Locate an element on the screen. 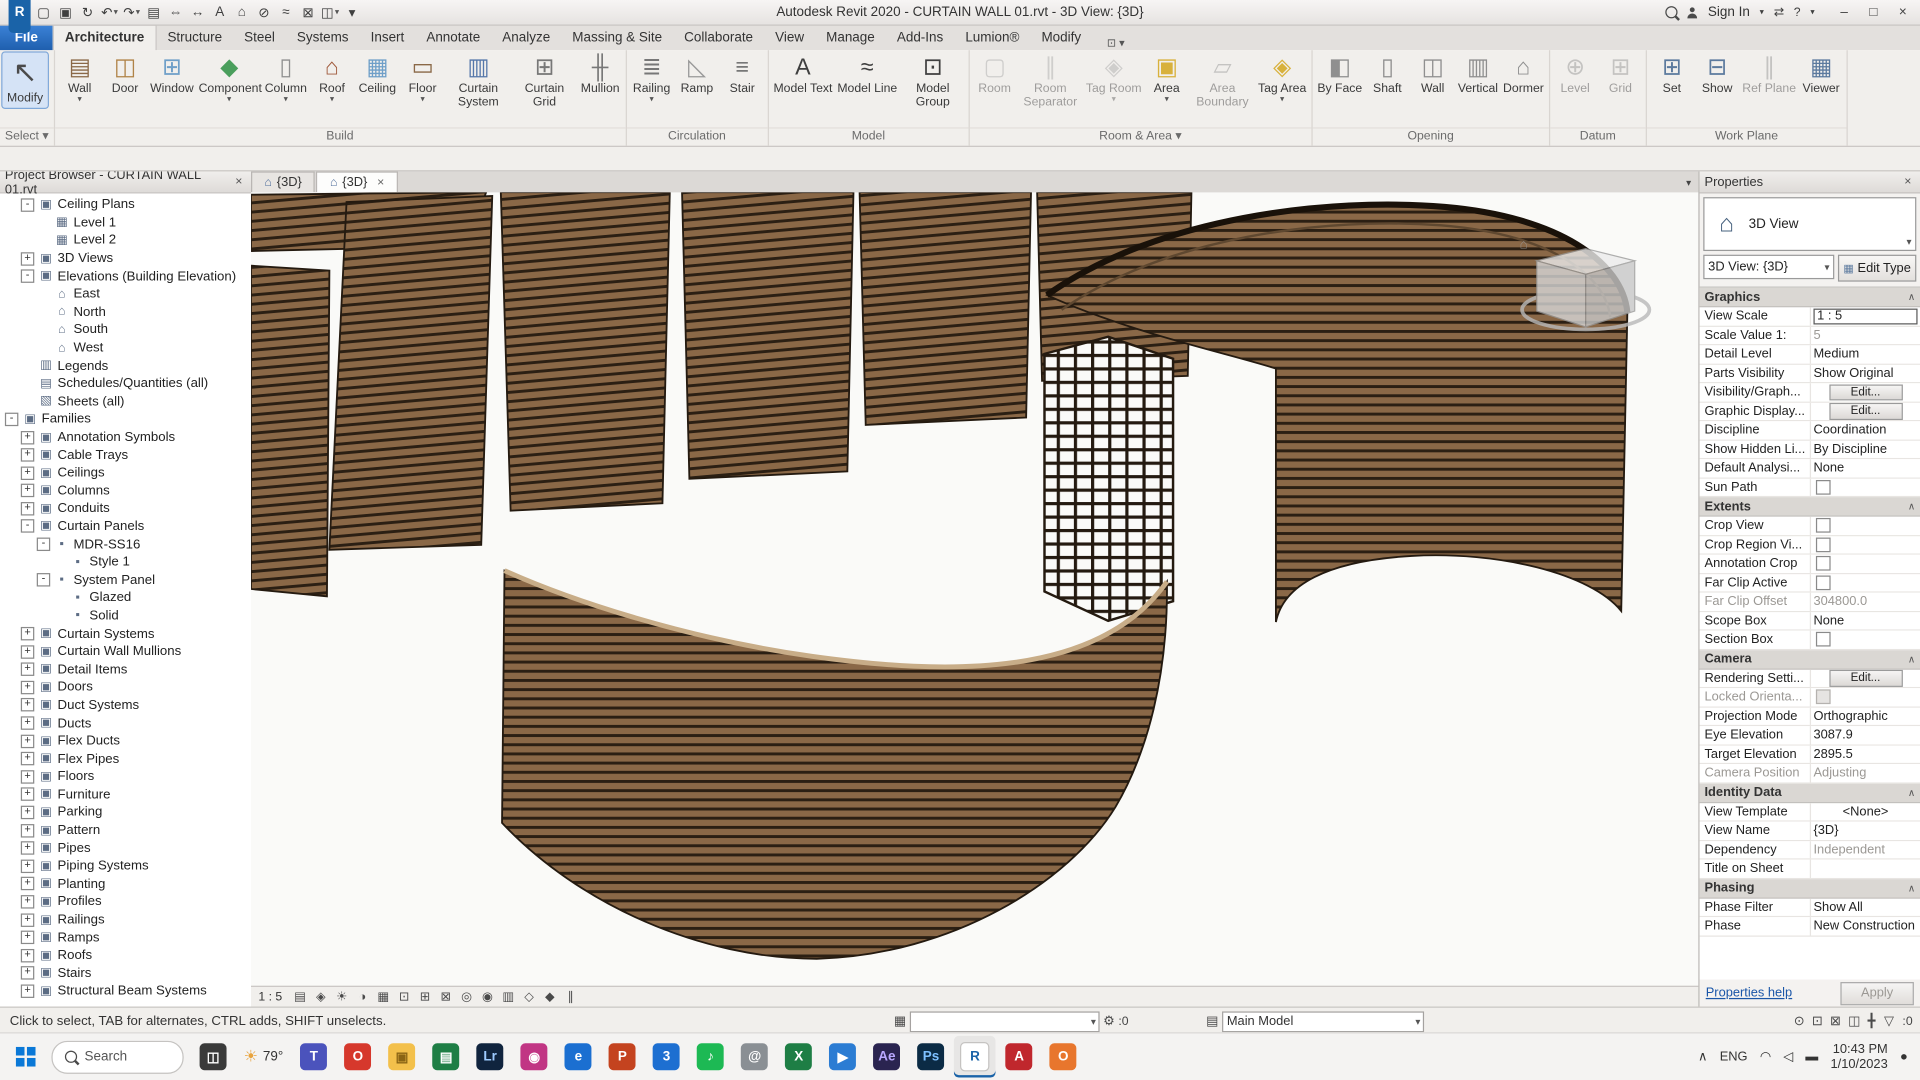 The height and width of the screenshot is (1080, 1920). help-icon: ? is located at coordinates (1797, 12).